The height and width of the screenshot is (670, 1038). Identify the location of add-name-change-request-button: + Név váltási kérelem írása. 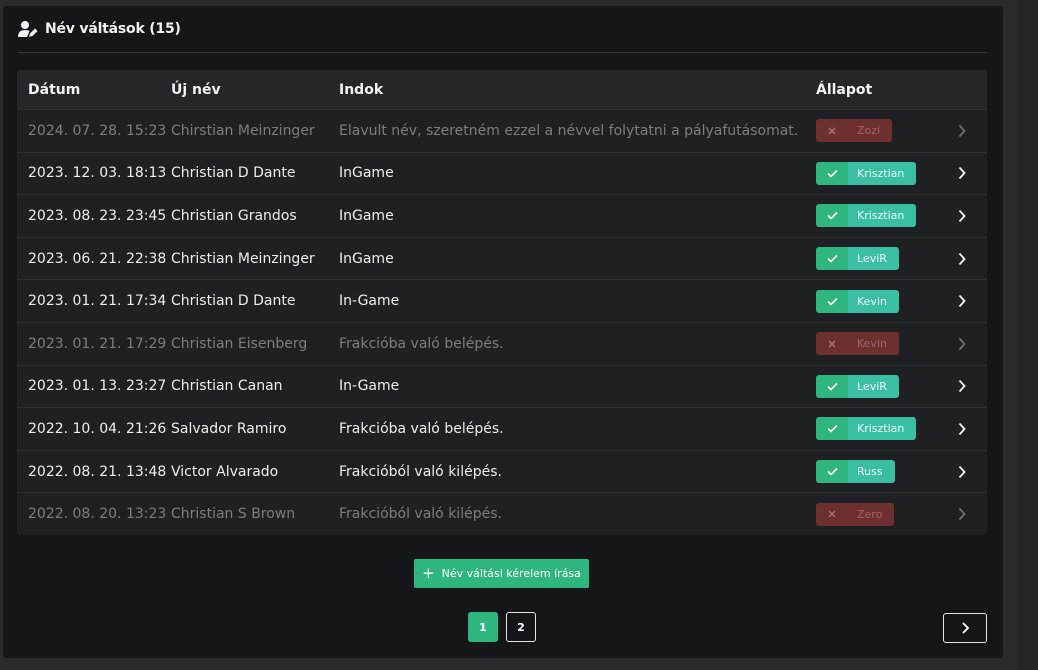
(501, 573).